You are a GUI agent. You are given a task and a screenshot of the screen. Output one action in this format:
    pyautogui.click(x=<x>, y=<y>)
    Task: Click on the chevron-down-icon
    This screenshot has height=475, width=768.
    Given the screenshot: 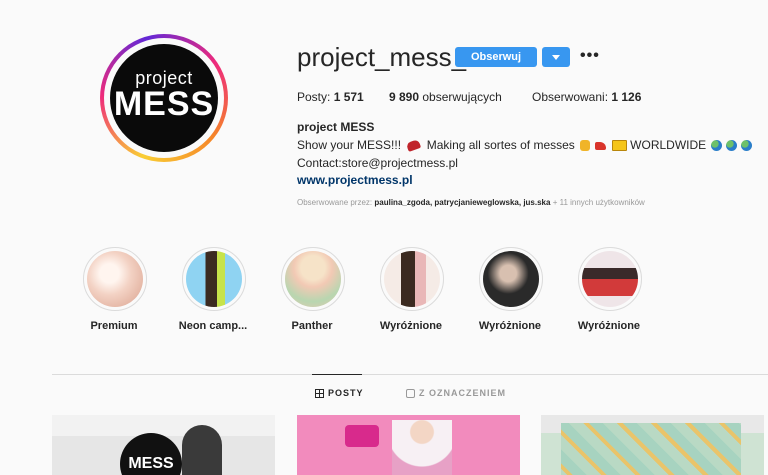 What is the action you would take?
    pyautogui.click(x=556, y=57)
    